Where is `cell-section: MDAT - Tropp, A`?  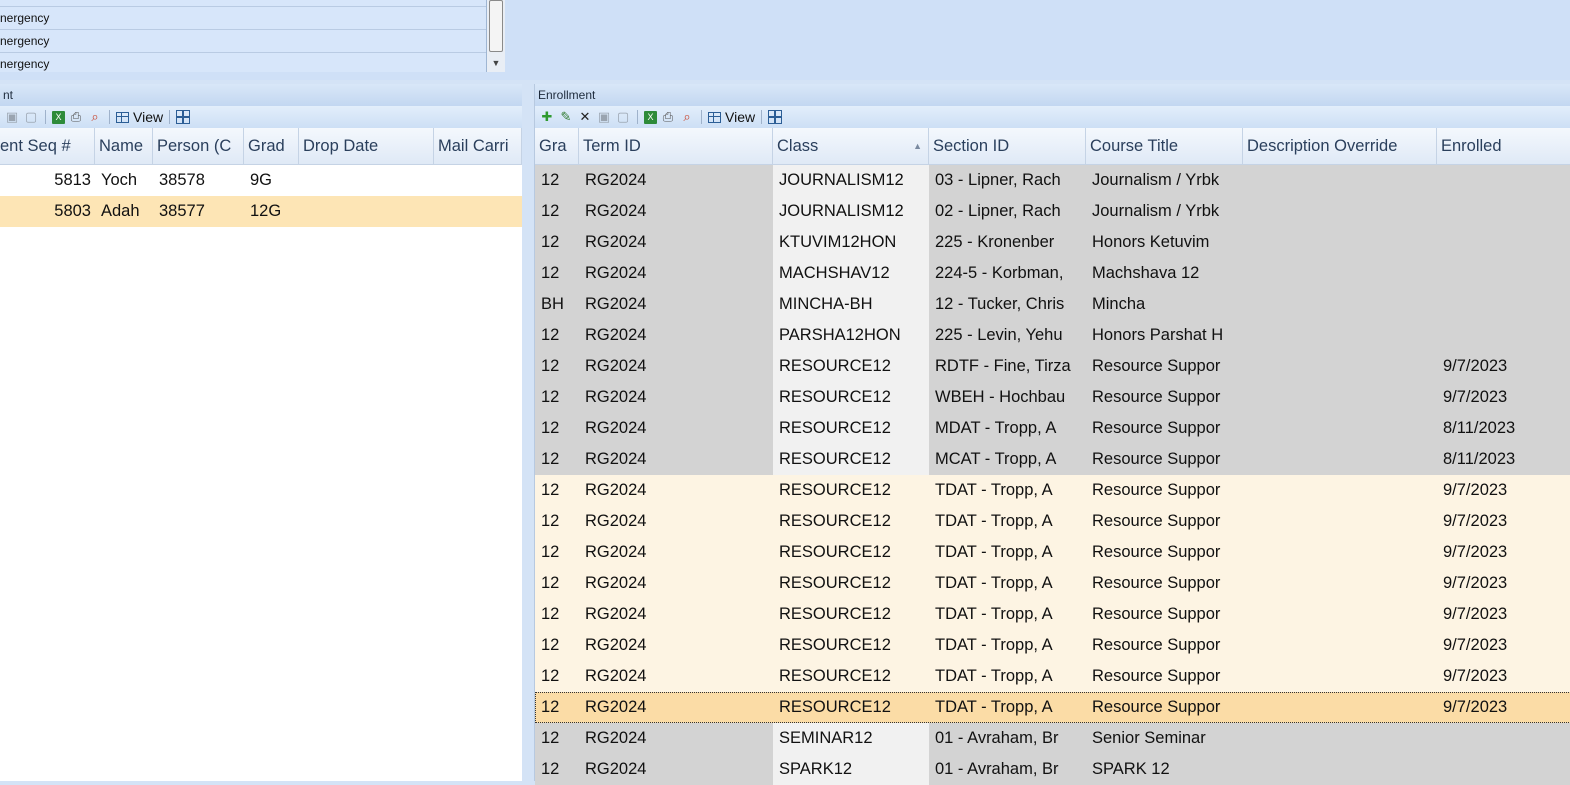
cell-section: MDAT - Tropp, A is located at coordinates (1007, 428).